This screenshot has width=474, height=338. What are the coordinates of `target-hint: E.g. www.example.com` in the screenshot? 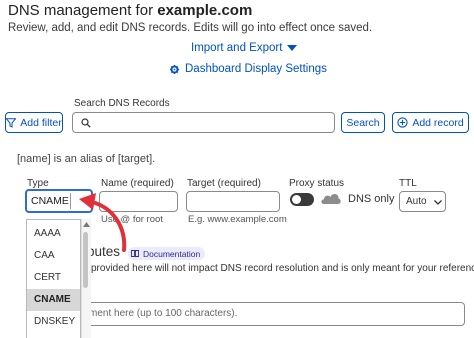 It's located at (237, 219).